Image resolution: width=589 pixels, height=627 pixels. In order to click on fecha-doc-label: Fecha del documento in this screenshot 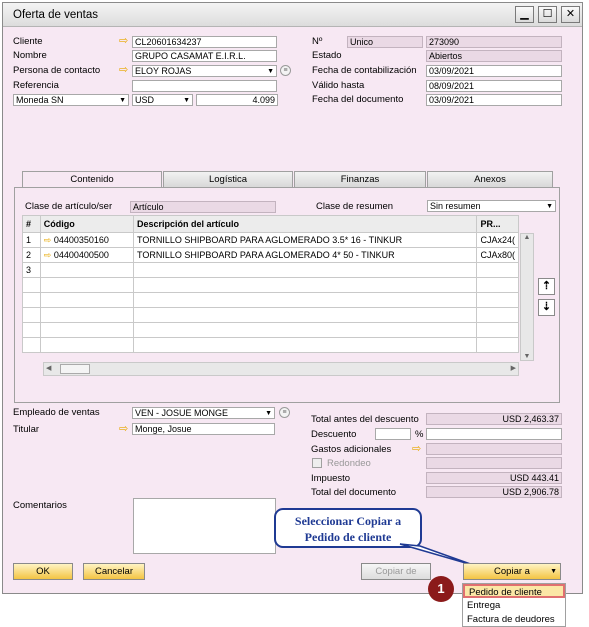, I will do `click(358, 99)`.